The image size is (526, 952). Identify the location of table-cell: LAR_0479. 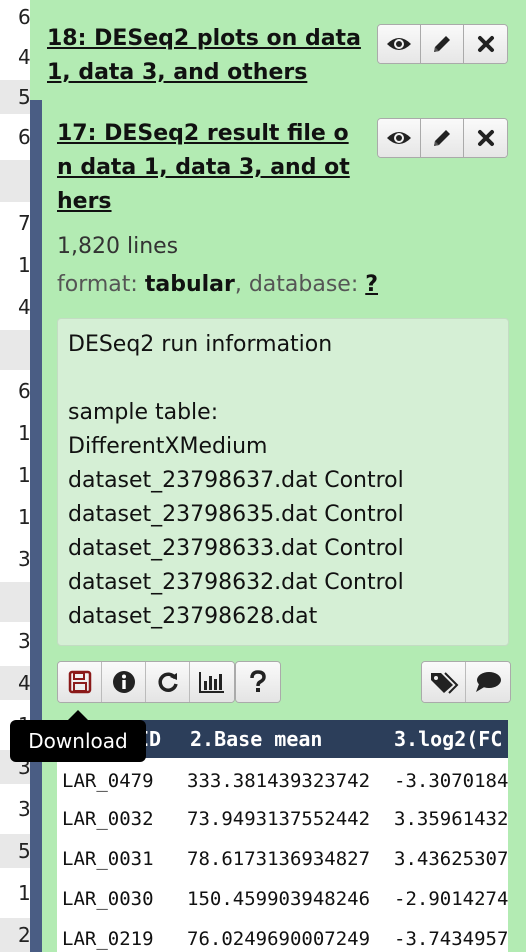
(108, 781).